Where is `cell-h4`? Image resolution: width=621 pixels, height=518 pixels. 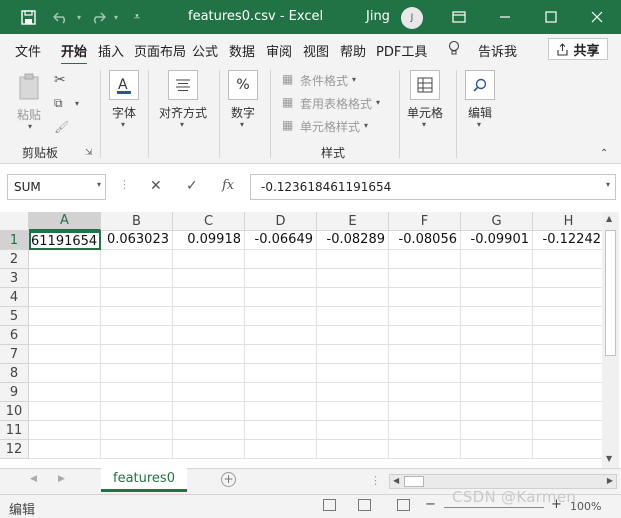
cell-h4 is located at coordinates (568, 297).